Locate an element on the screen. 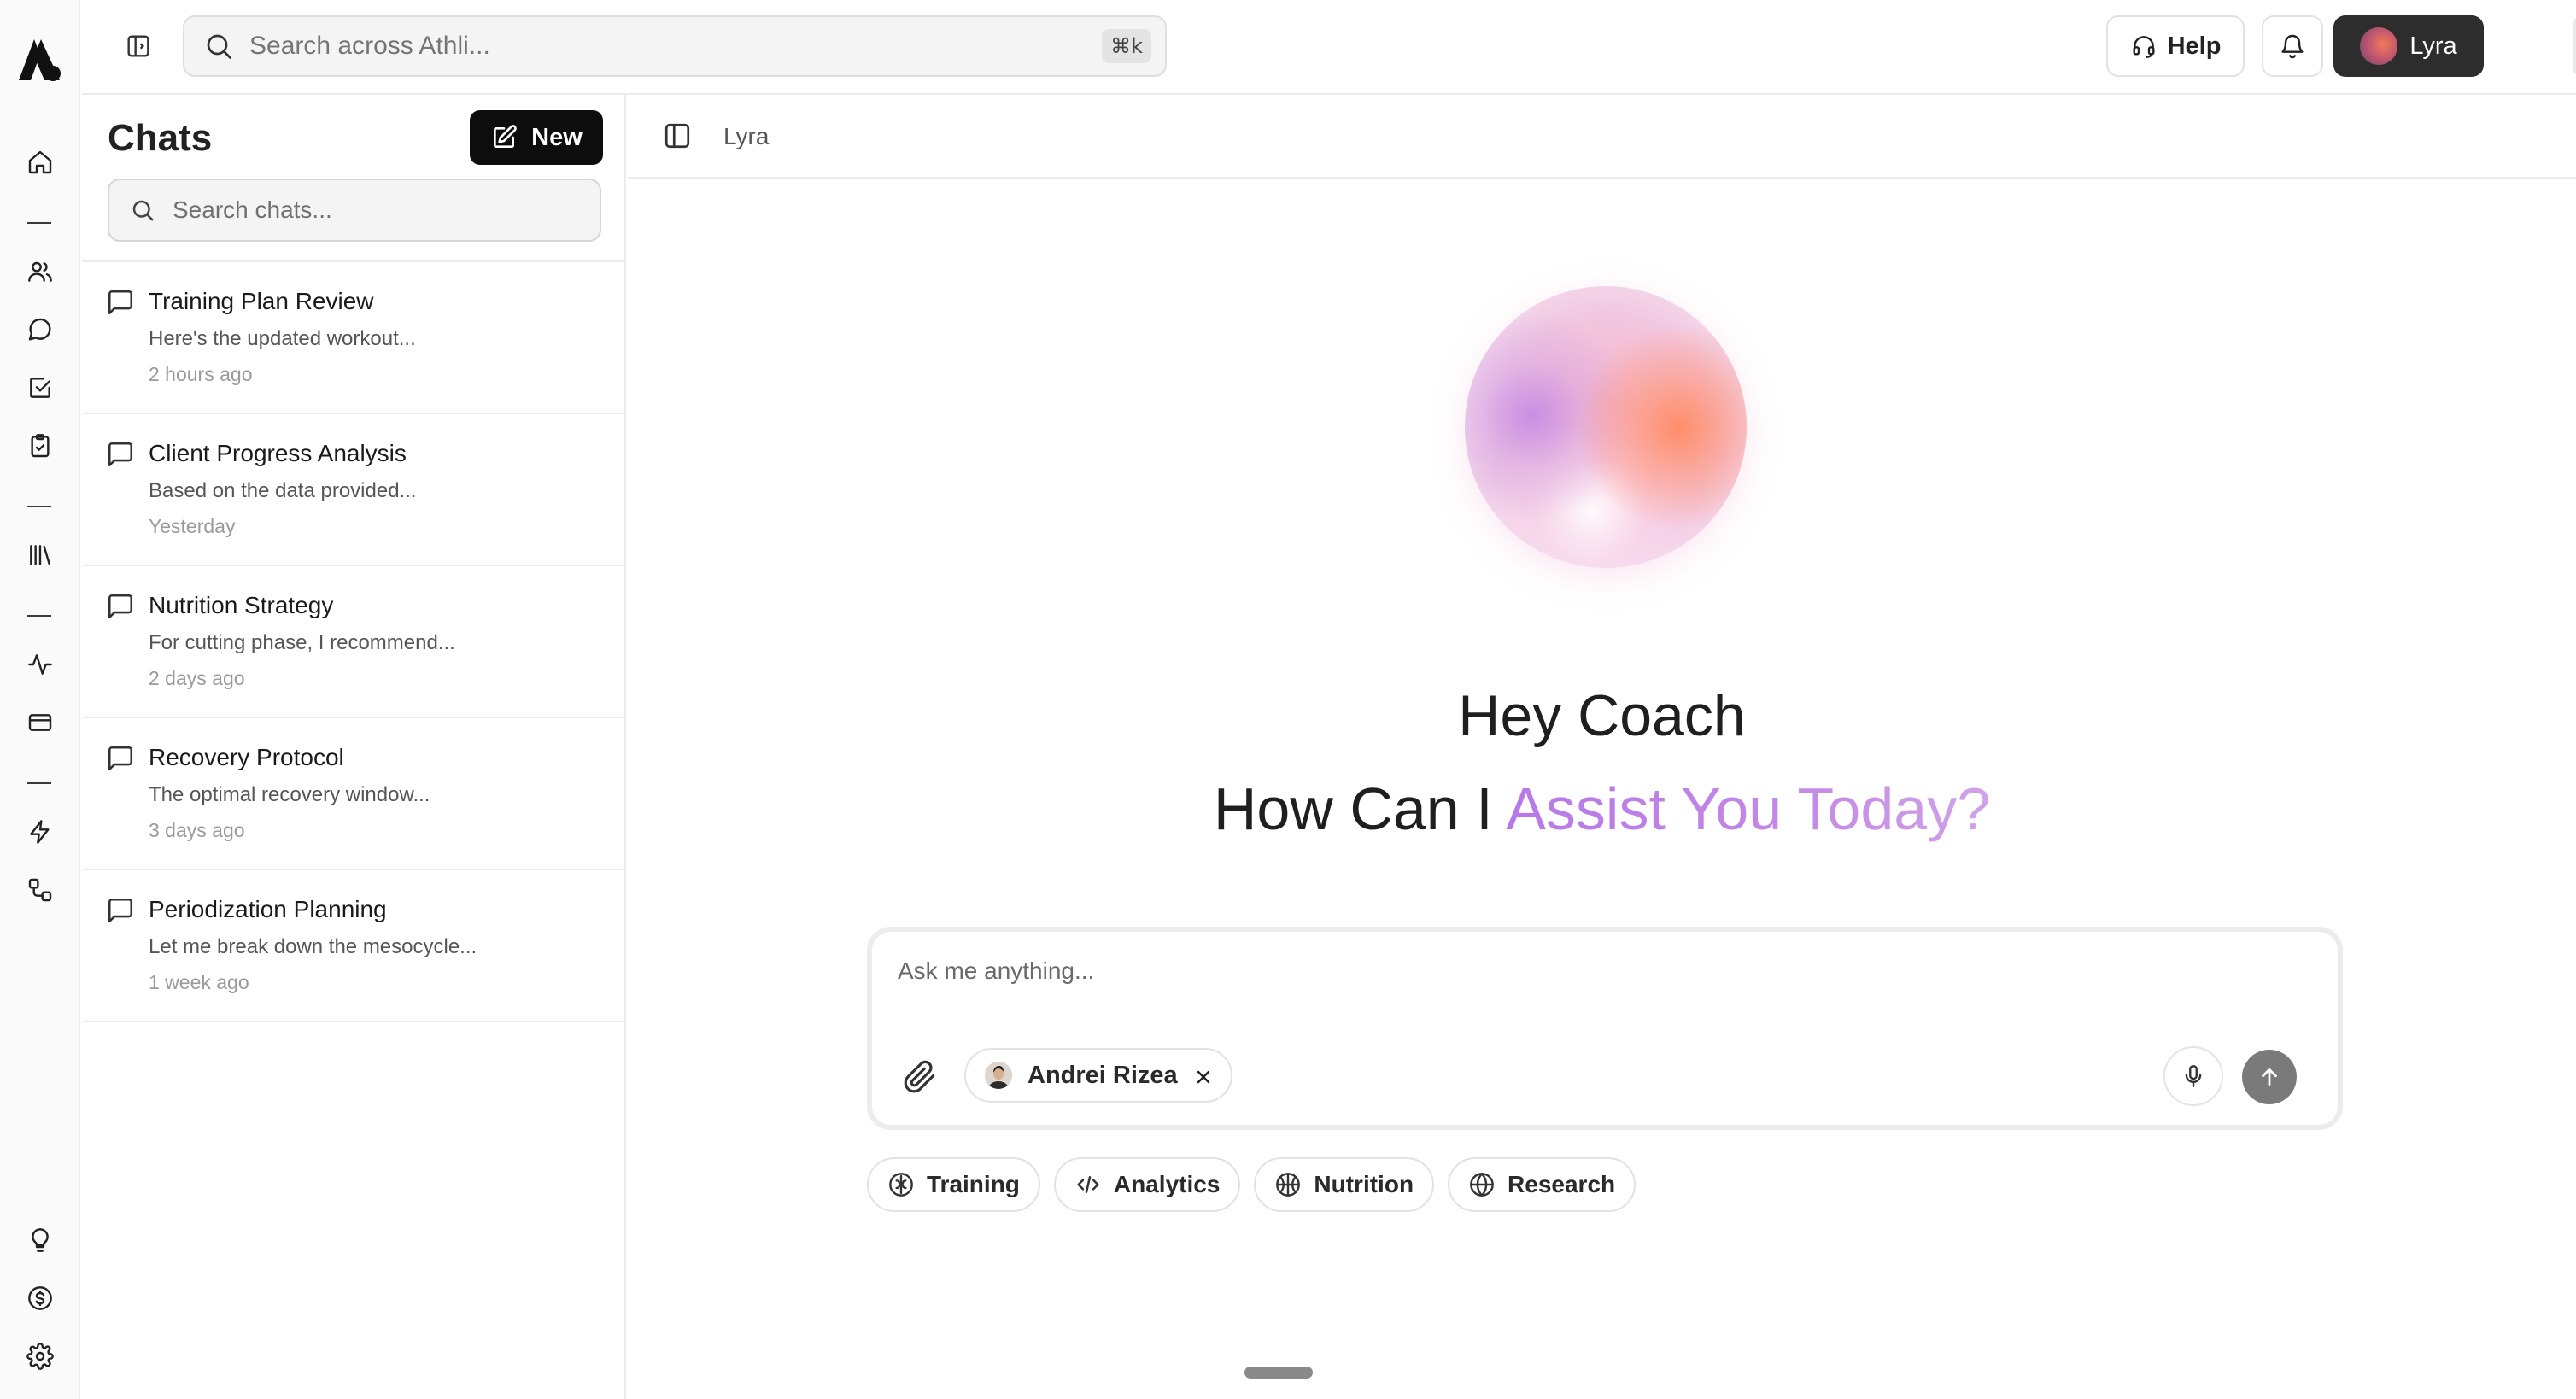 This screenshot has width=2576, height=1399. quick-action-research: Research is located at coordinates (1542, 1184).